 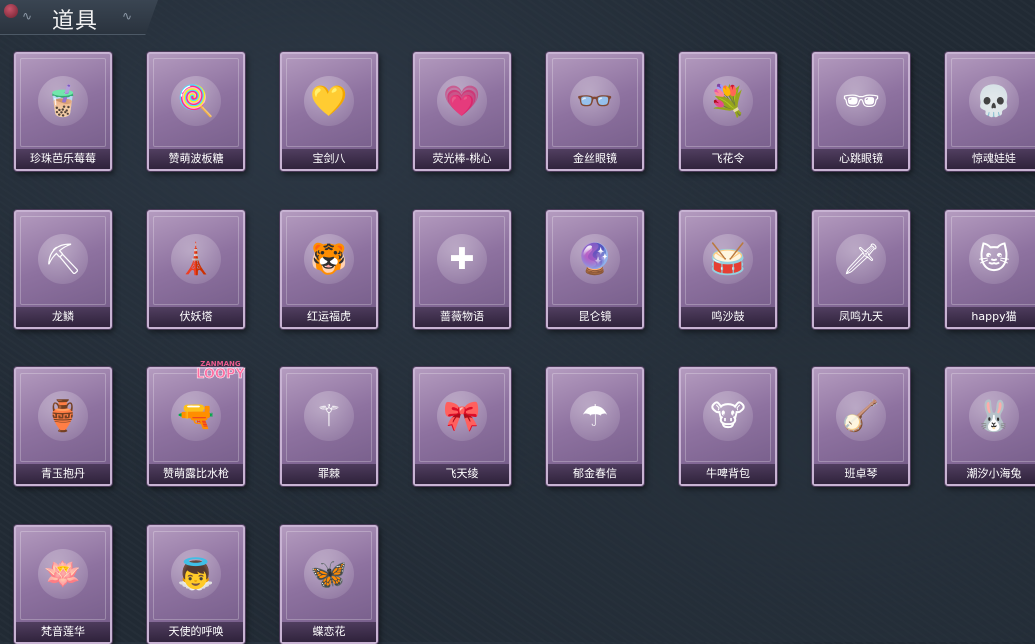 I want to click on angel-icon: 👼, so click(x=196, y=574).